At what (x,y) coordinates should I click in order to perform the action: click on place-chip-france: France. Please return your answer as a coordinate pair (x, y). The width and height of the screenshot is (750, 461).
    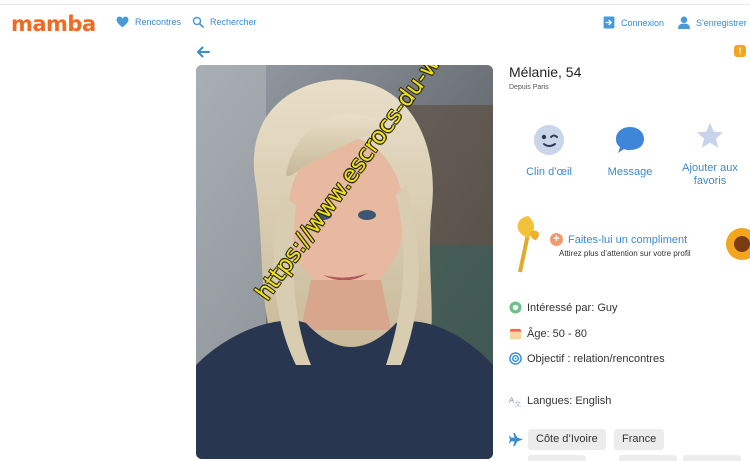
    Looking at the image, I should click on (639, 439).